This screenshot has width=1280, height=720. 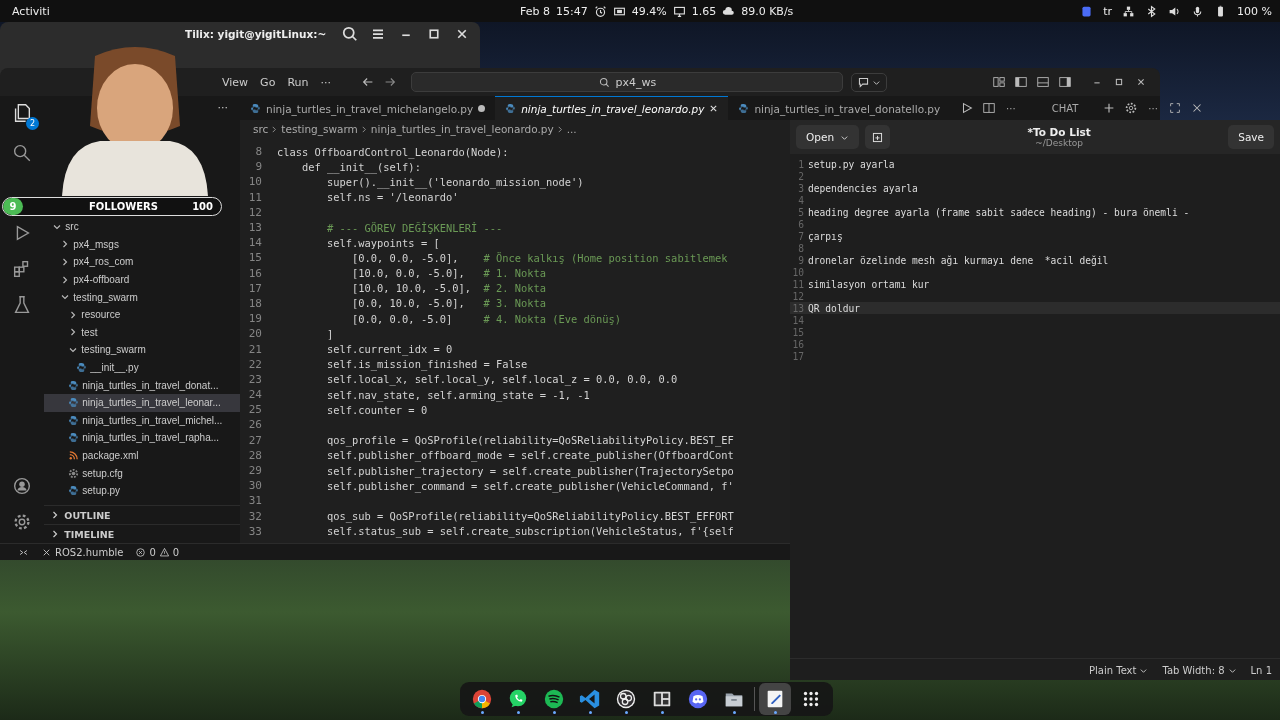 What do you see at coordinates (530, 531) in the screenshot?
I see `code-line: self.status_sub = self.create_subscription(VehicleStatus, f'{self` at bounding box center [530, 531].